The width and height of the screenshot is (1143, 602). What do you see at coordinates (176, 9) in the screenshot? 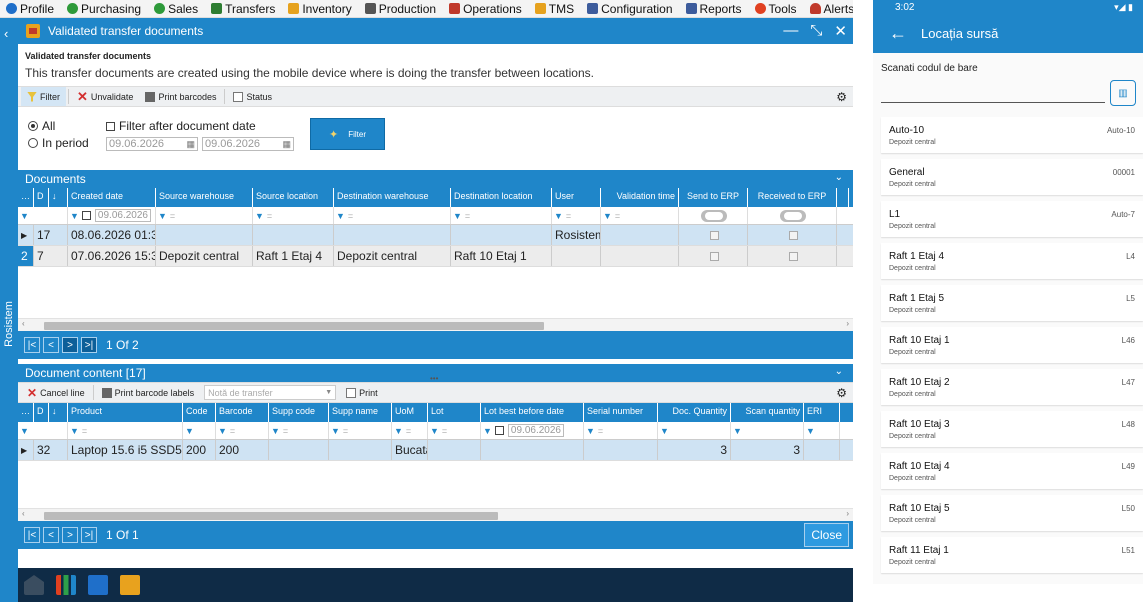
I see `menu-sales: Sales` at bounding box center [176, 9].